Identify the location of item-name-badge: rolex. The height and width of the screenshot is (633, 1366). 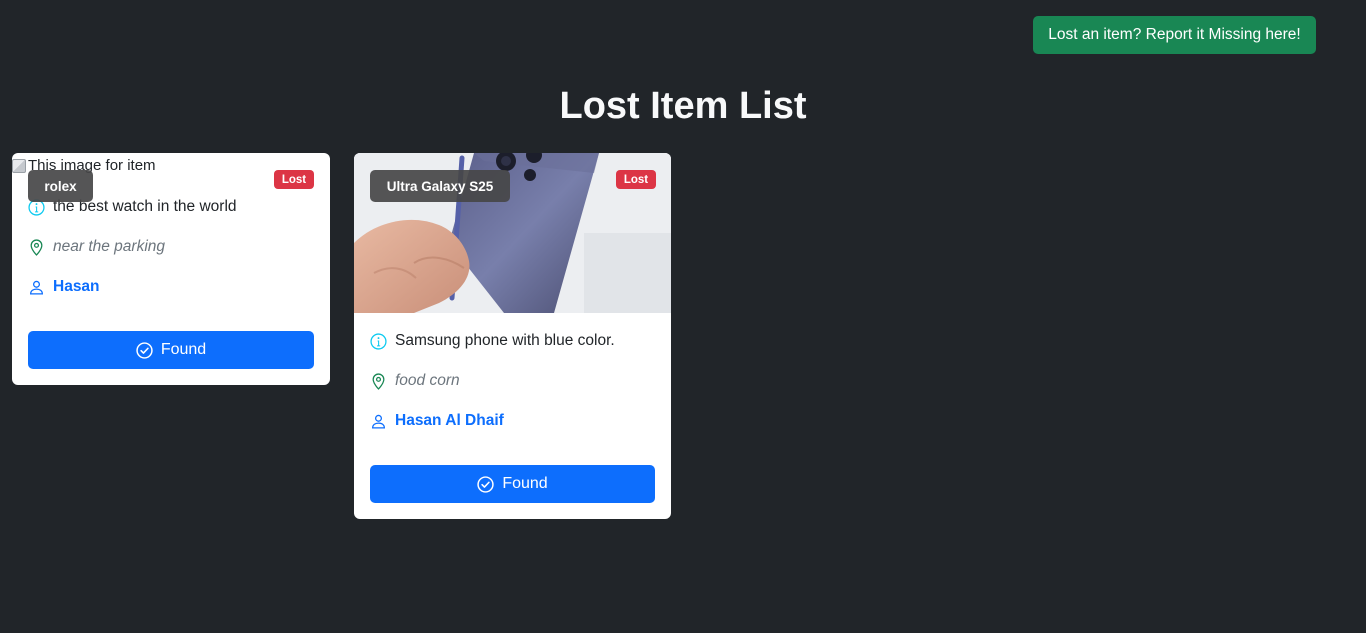
(60, 186).